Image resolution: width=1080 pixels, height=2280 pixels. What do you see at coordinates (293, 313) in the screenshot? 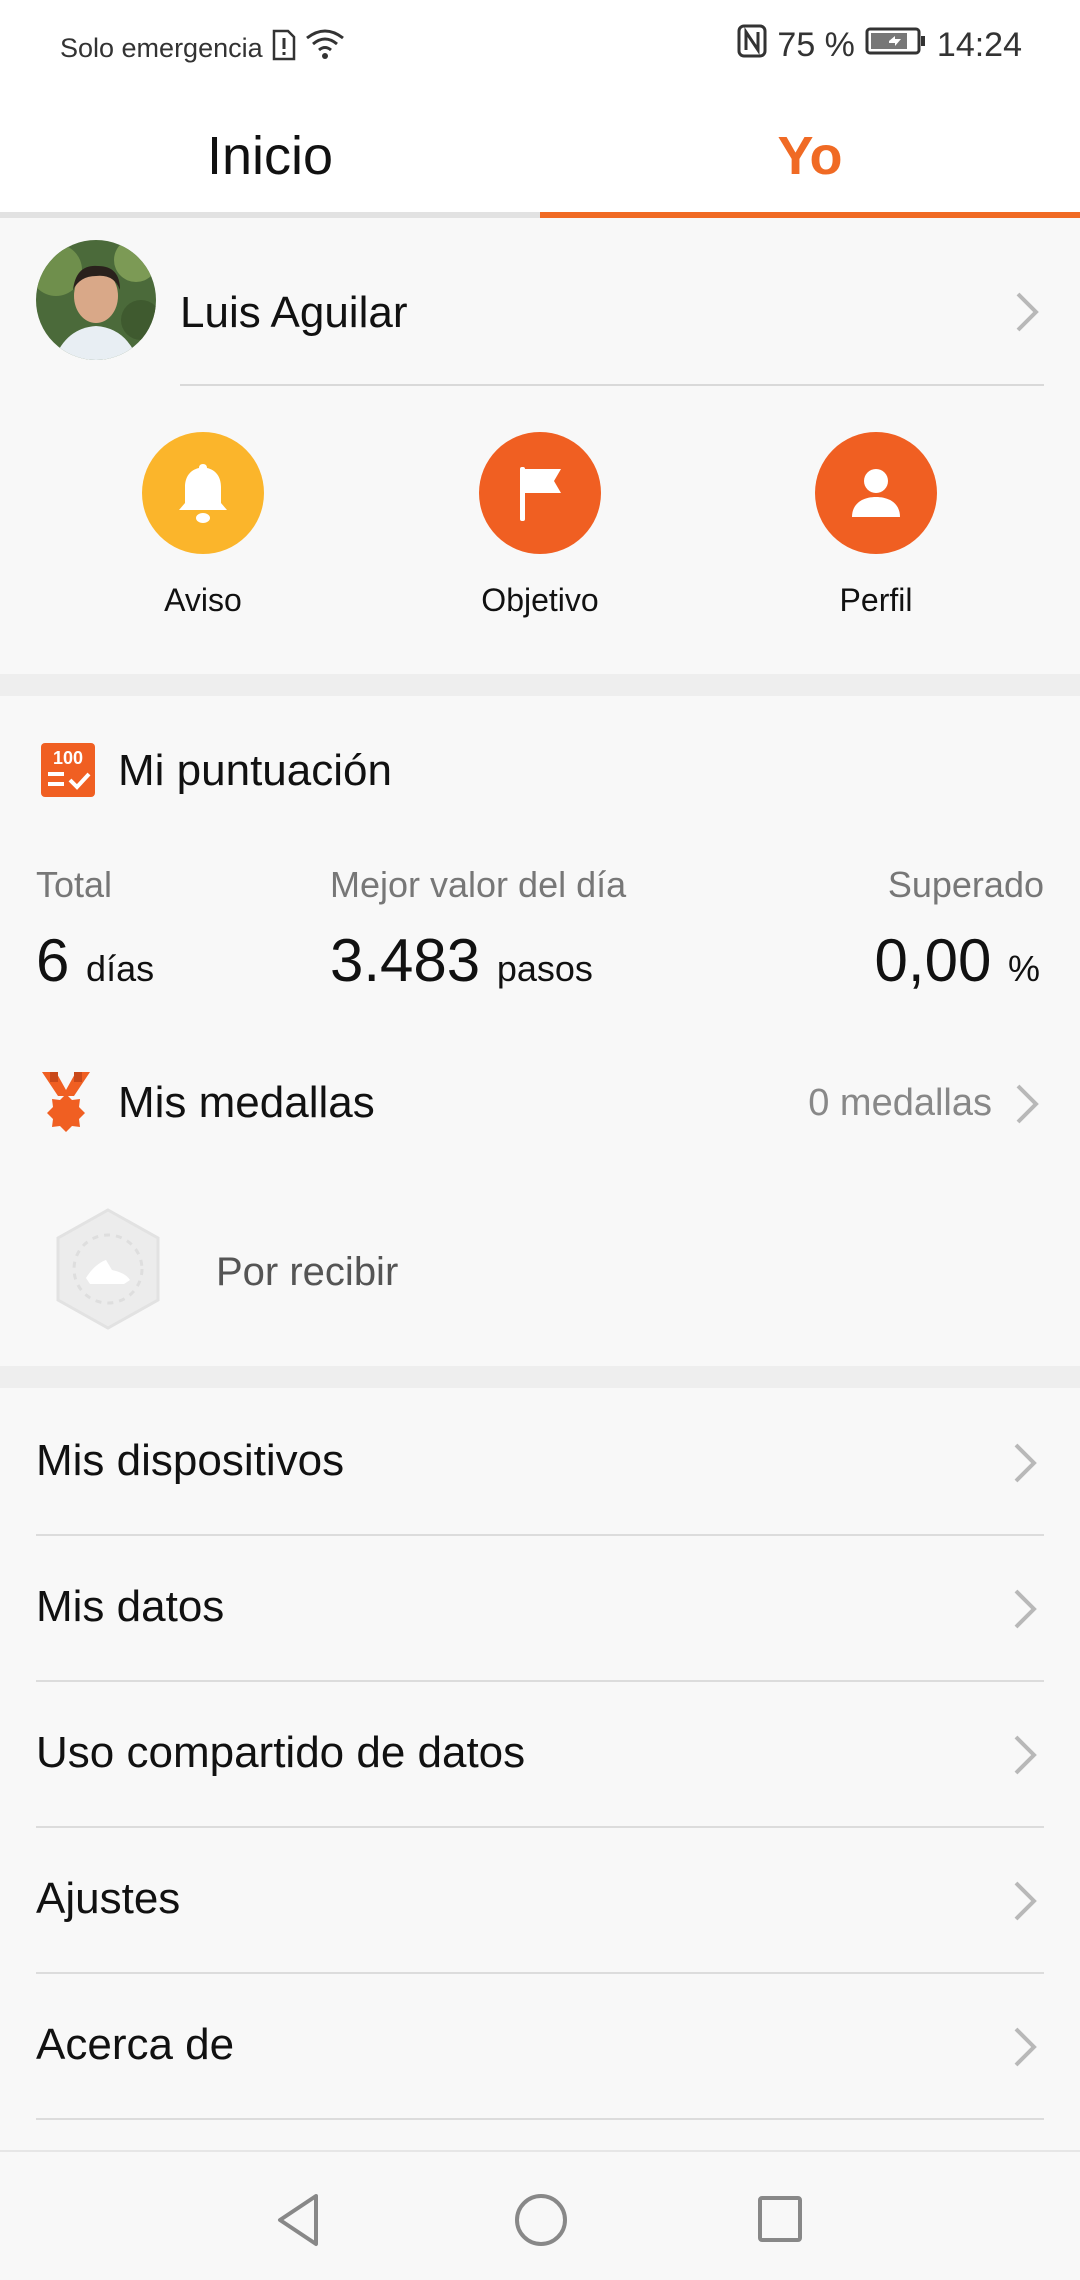
I see `user-name: Luis Aguilar` at bounding box center [293, 313].